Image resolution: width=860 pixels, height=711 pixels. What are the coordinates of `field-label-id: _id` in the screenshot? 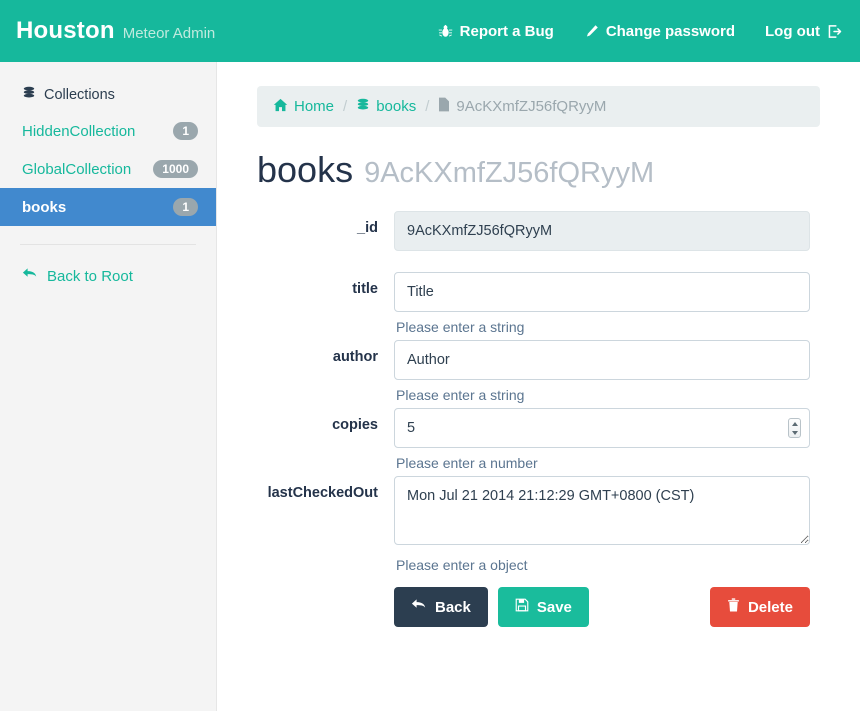 It's located at (367, 228).